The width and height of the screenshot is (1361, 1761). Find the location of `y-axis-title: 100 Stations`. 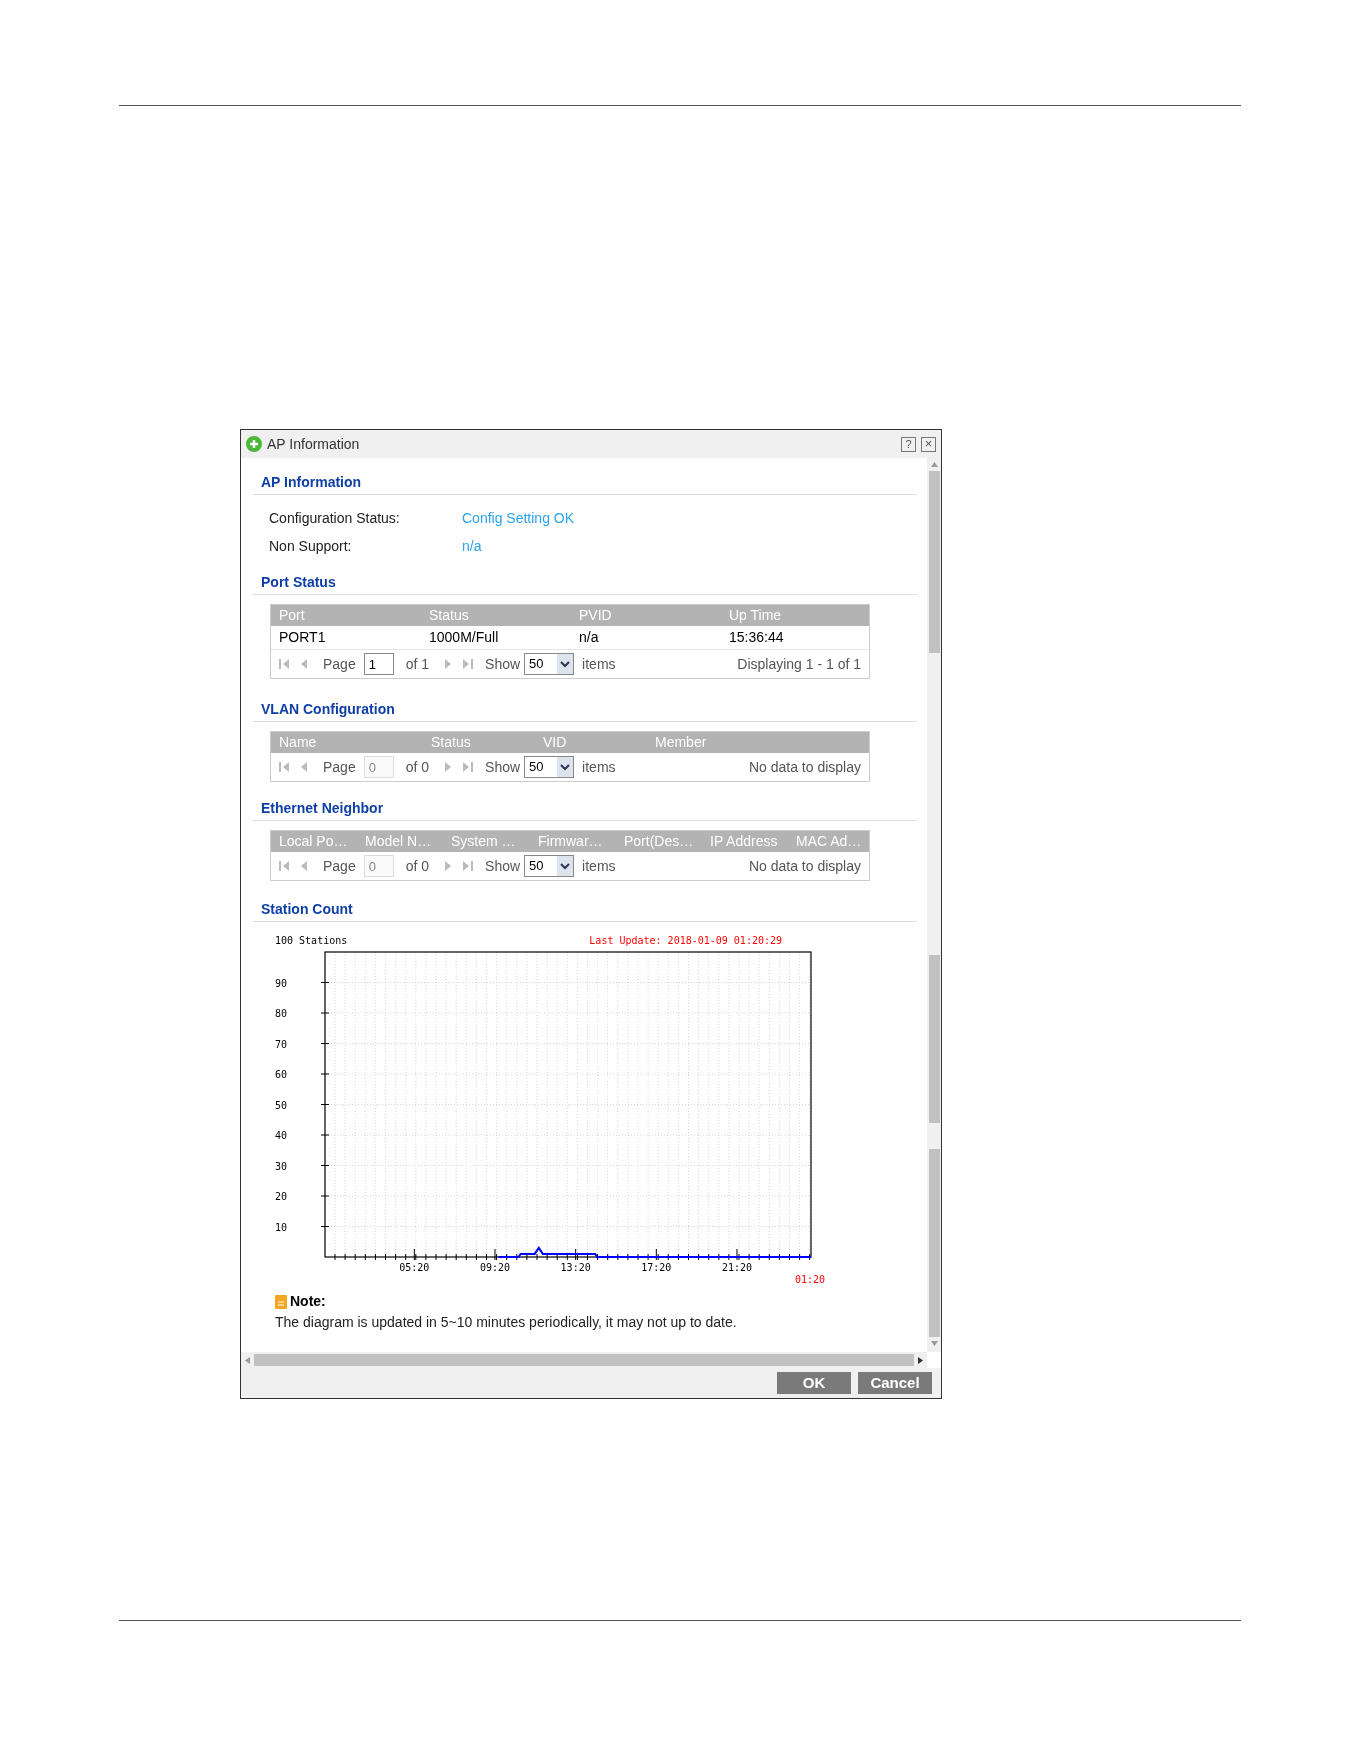

y-axis-title: 100 Stations is located at coordinates (311, 940).